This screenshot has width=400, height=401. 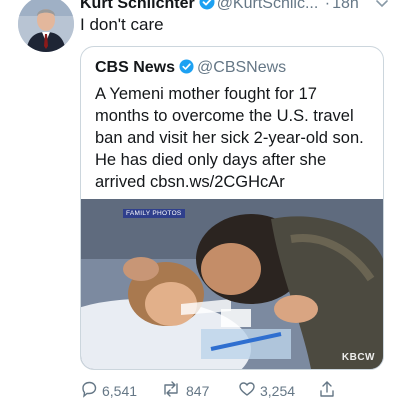 What do you see at coordinates (229, 138) in the screenshot?
I see `quoted-text-line: ban and visit her sick 2-year-old son.` at bounding box center [229, 138].